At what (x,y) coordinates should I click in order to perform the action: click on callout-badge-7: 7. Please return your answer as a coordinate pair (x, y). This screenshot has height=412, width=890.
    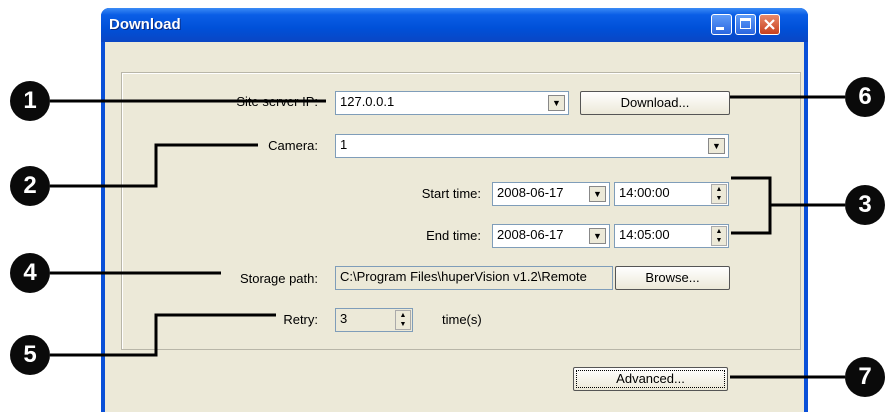
    Looking at the image, I should click on (865, 377).